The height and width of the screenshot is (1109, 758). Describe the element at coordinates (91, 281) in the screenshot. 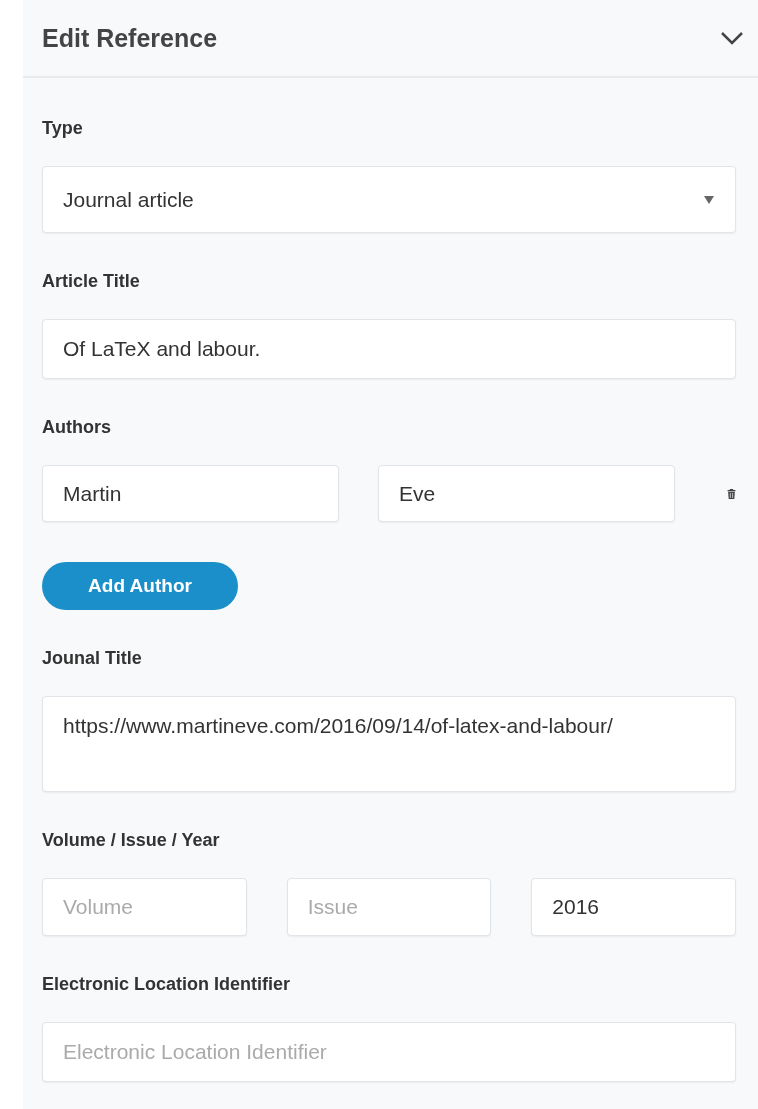

I see `field-label: Article Title` at that location.